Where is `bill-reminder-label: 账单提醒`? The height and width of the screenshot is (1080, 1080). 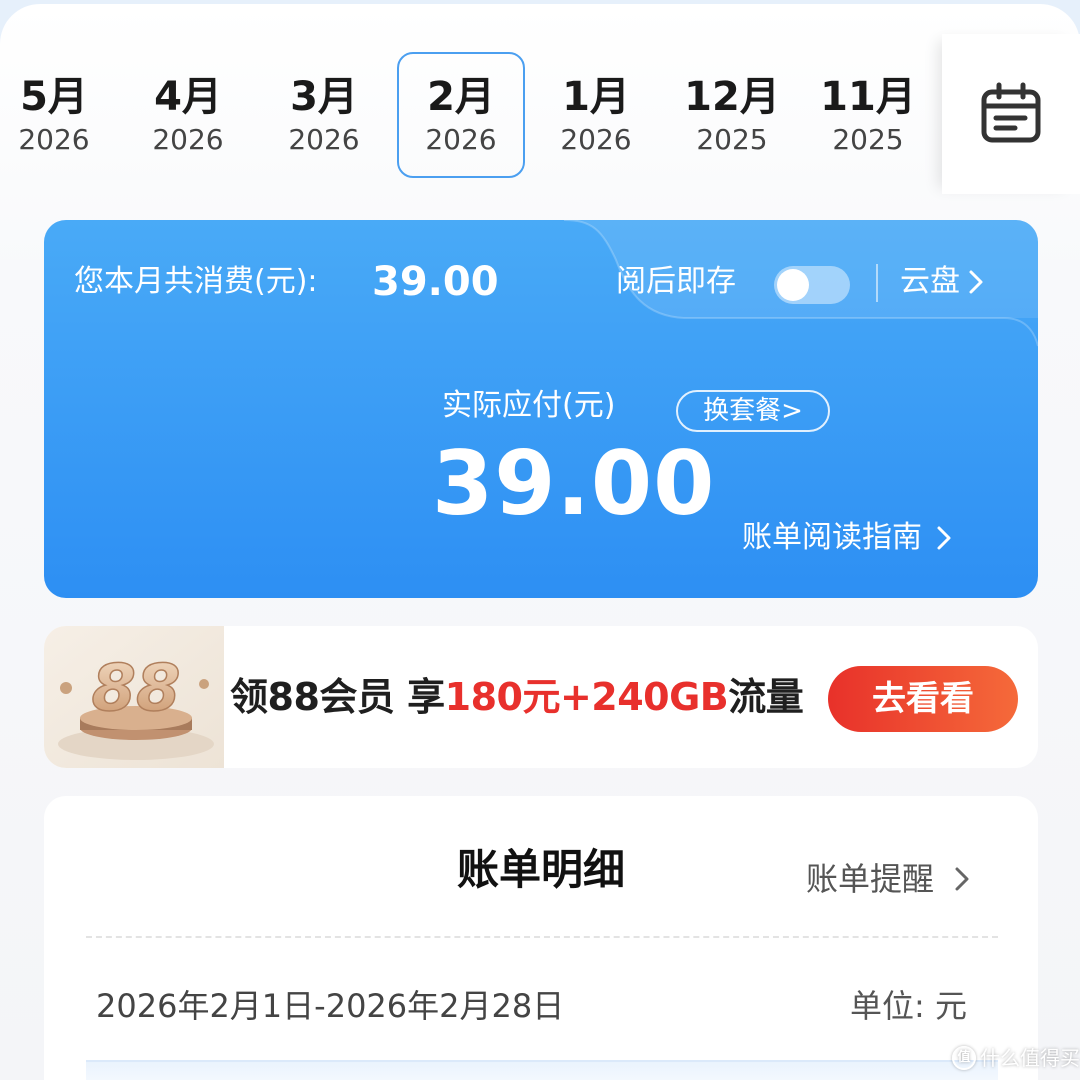 bill-reminder-label: 账单提醒 is located at coordinates (870, 879).